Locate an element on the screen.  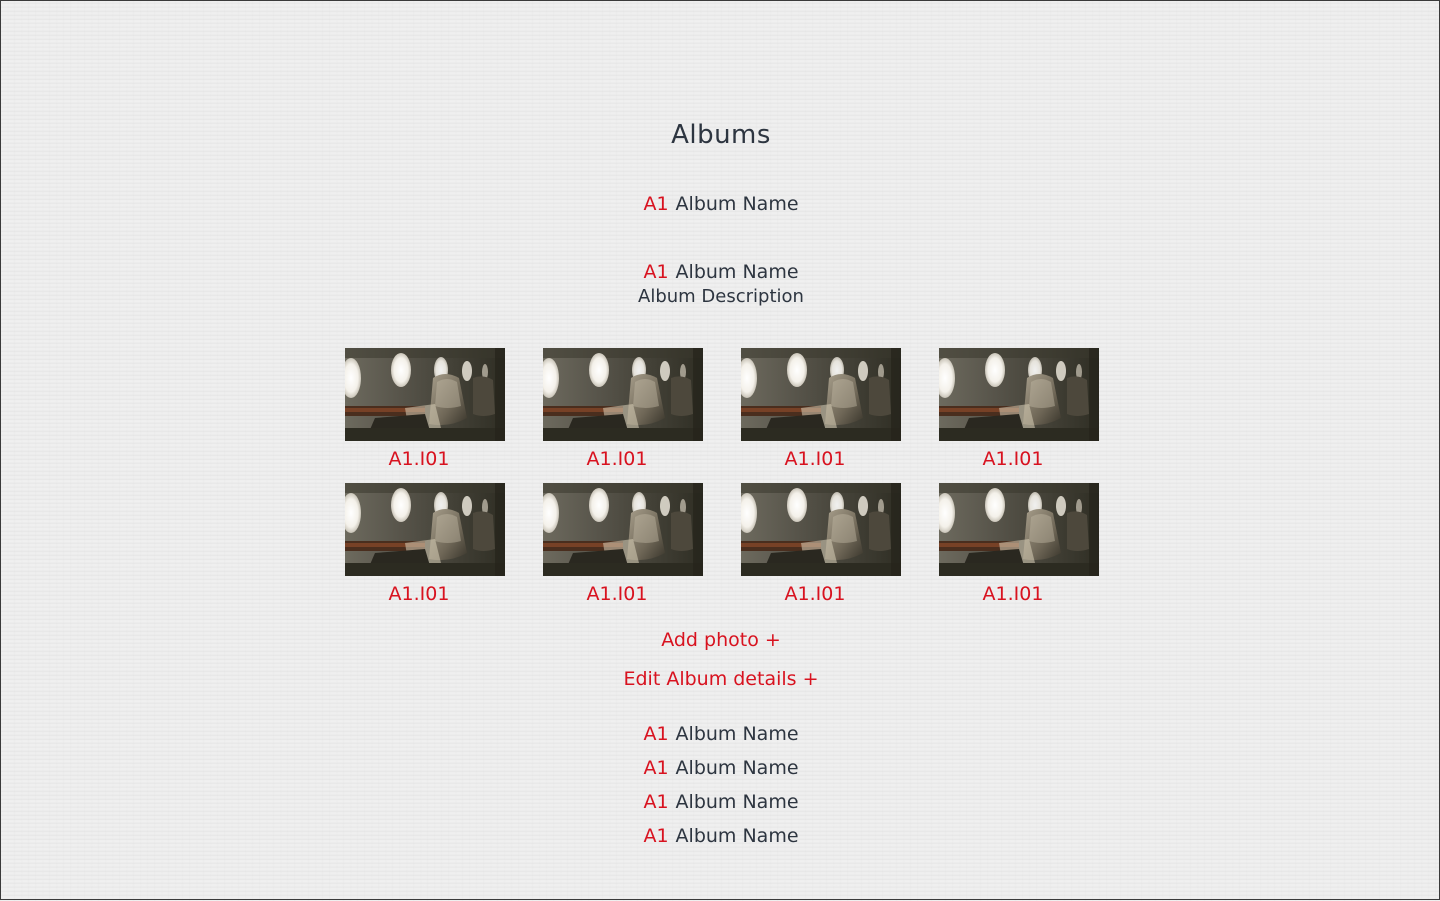
page-title: Albums is located at coordinates (721, 135).